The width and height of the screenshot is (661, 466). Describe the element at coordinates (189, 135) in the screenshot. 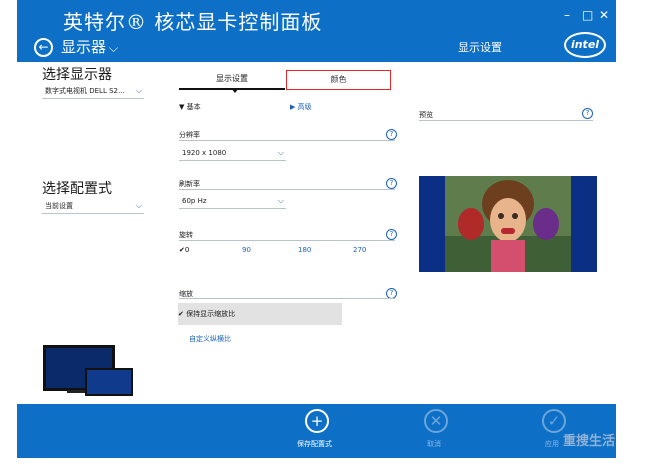

I see `resolution-label: 分辨率` at that location.